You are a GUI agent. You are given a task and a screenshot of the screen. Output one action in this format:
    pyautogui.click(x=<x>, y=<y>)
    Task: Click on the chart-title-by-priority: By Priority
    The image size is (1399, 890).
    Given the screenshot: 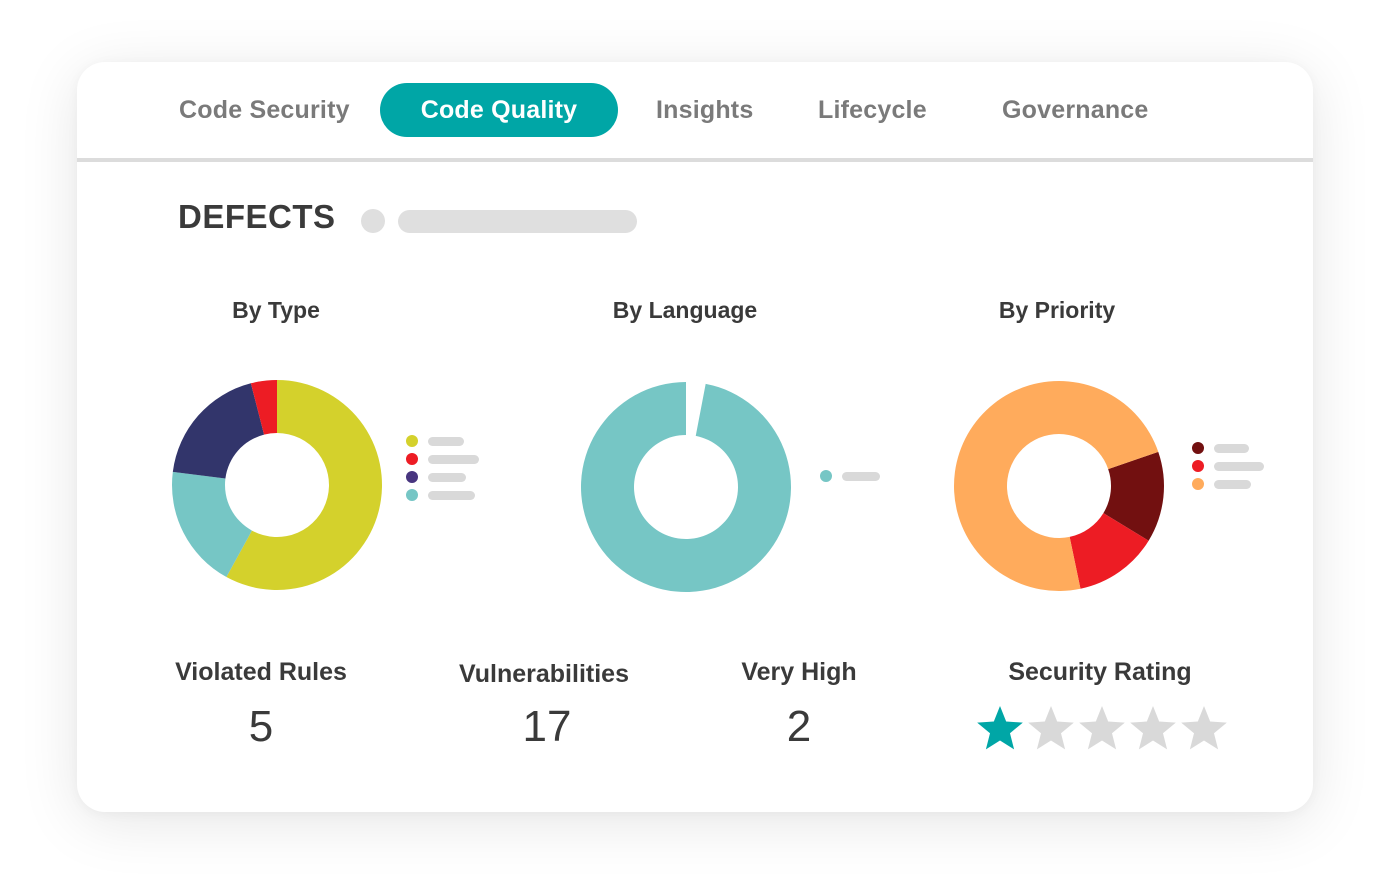 What is the action you would take?
    pyautogui.click(x=1057, y=310)
    